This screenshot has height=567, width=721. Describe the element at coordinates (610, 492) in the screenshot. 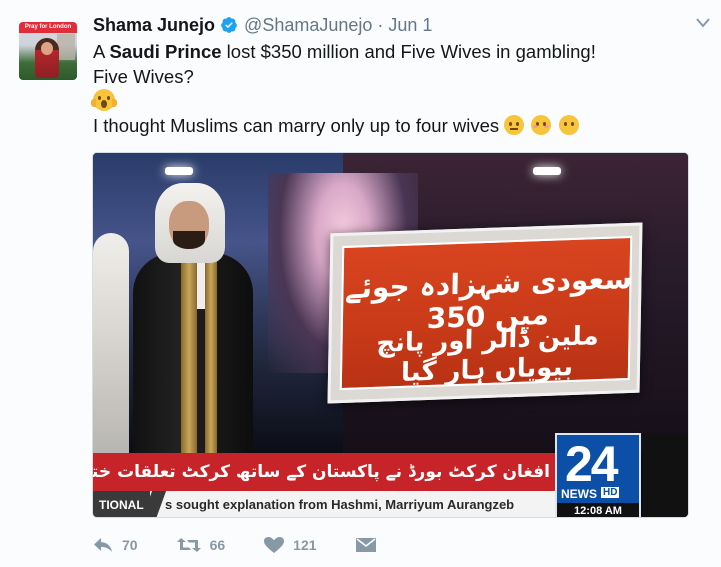

I see `channel-hd: HD` at that location.